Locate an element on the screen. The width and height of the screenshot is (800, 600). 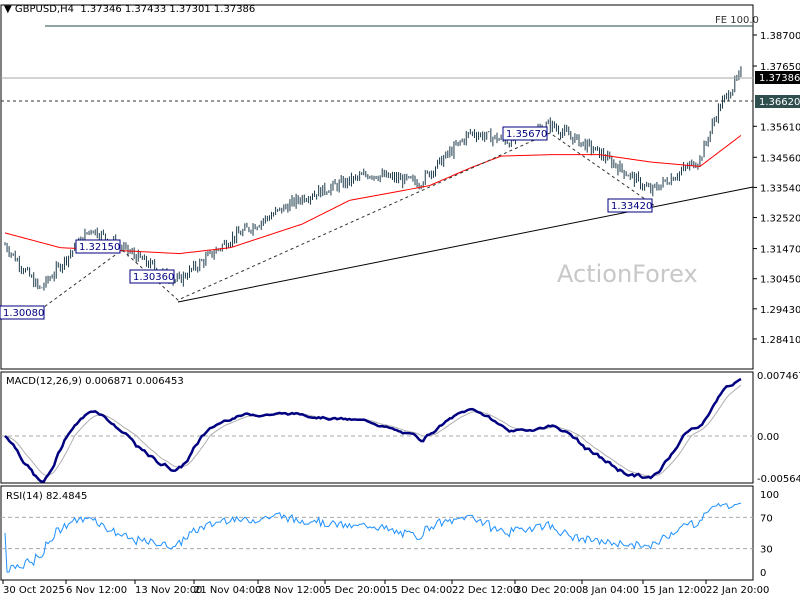
ohlc-values: 1.37346 1.37433 1.37301 1.37386 is located at coordinates (168, 9).